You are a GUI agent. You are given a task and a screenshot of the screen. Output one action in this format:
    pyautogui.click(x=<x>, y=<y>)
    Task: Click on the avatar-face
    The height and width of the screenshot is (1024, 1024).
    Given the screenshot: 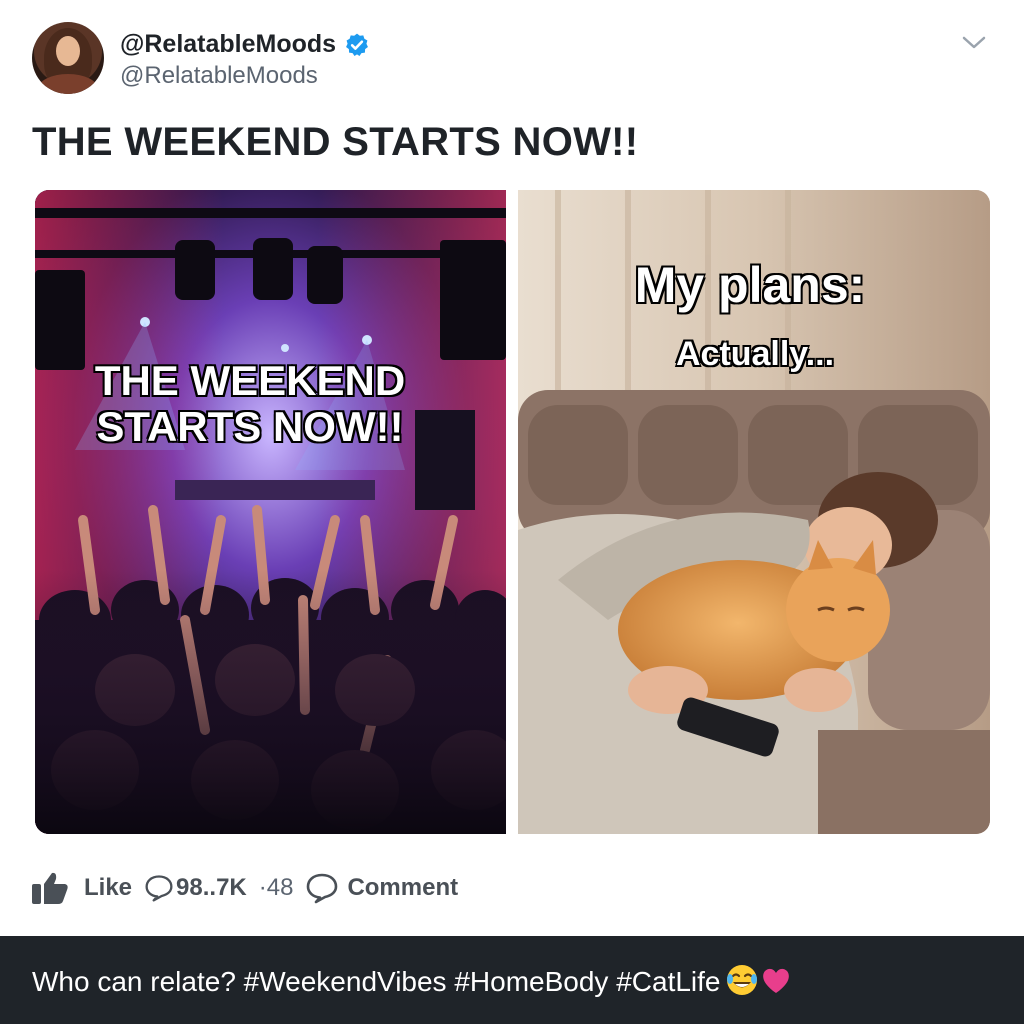 What is the action you would take?
    pyautogui.click(x=68, y=51)
    